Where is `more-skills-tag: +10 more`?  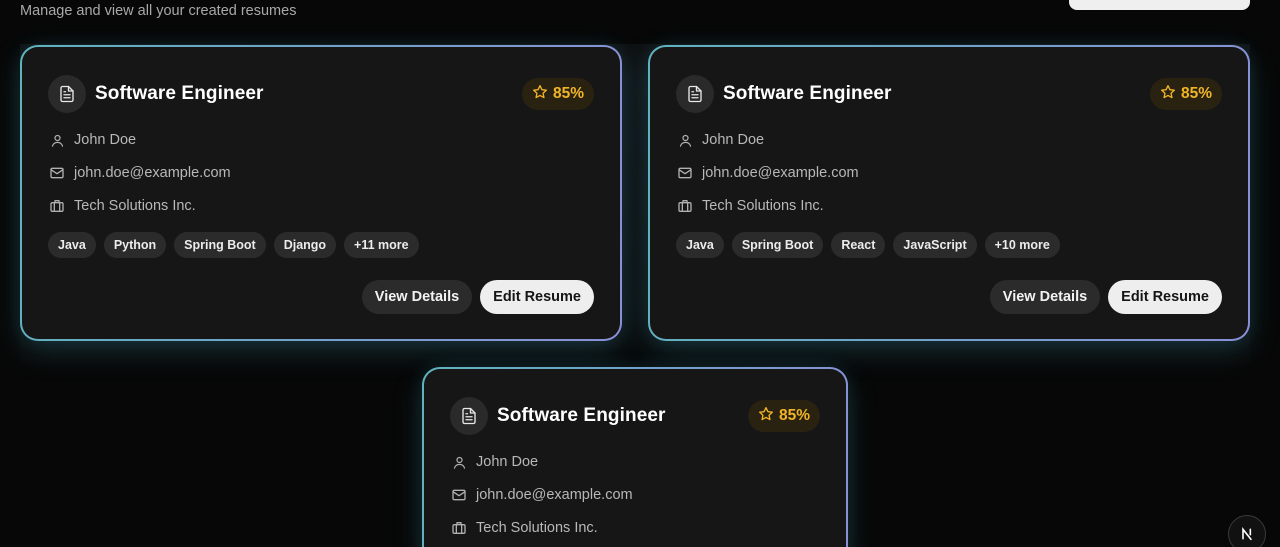
more-skills-tag: +10 more is located at coordinates (1022, 245).